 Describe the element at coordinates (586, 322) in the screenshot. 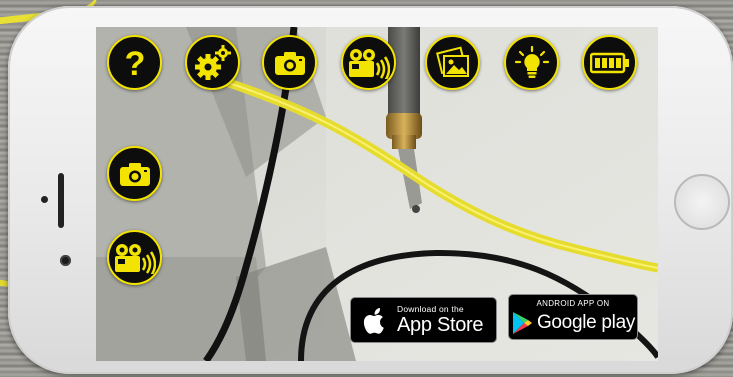

I see `google-play-big-text: Google play` at that location.